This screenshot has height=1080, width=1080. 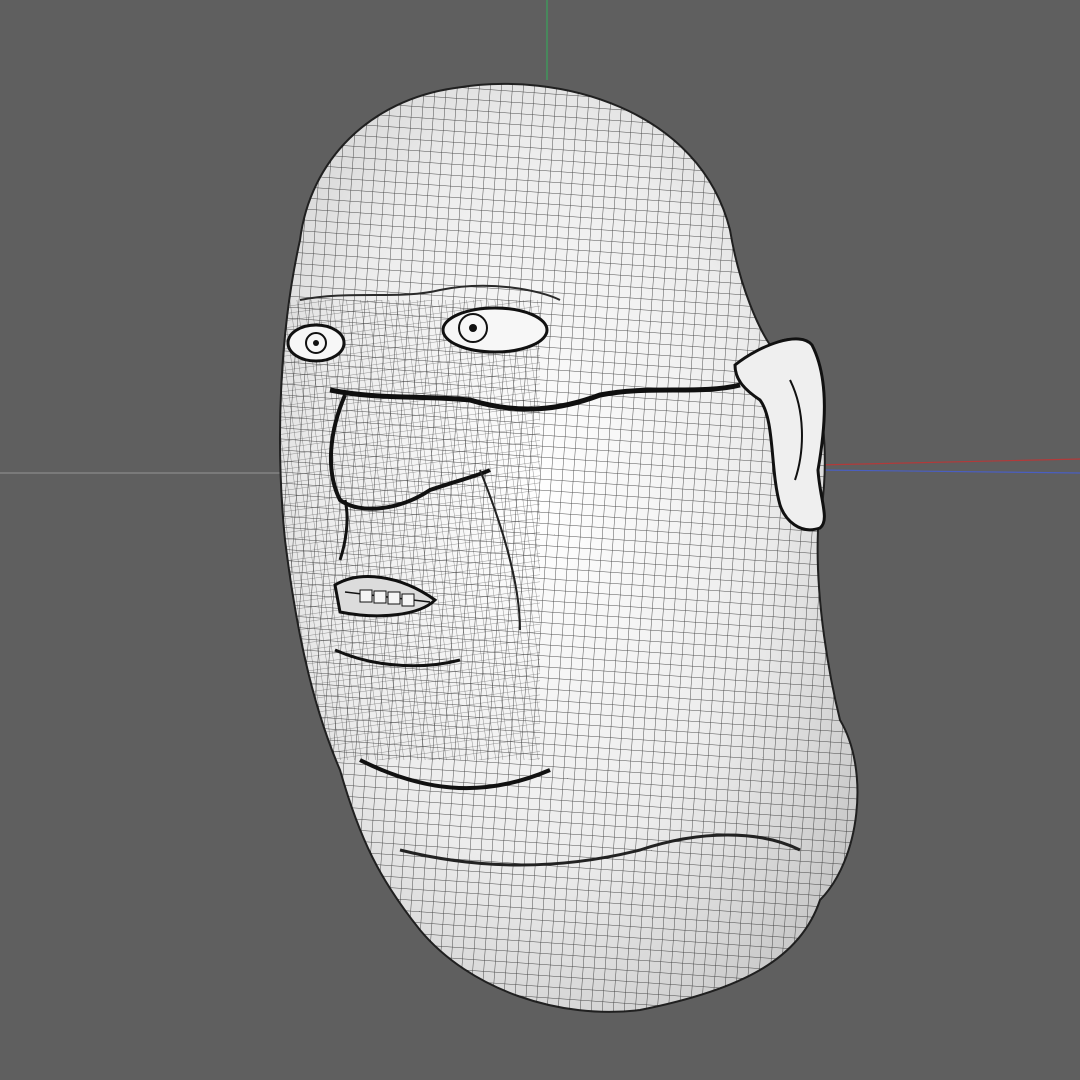 I want to click on x-axis-line, so click(x=948, y=462).